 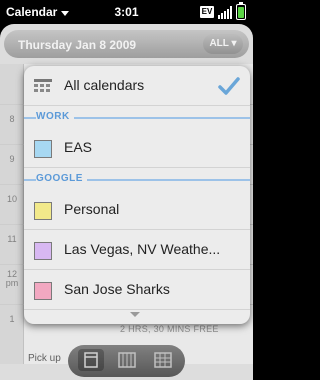 I want to click on menu-item-label: Personal, so click(x=92, y=209).